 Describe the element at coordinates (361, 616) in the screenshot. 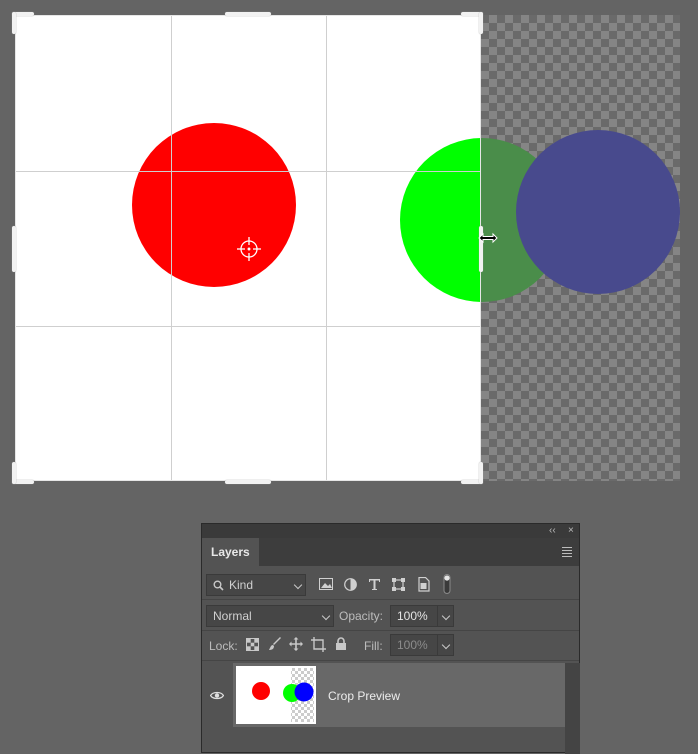

I see `opacity-label: Opacity:` at that location.